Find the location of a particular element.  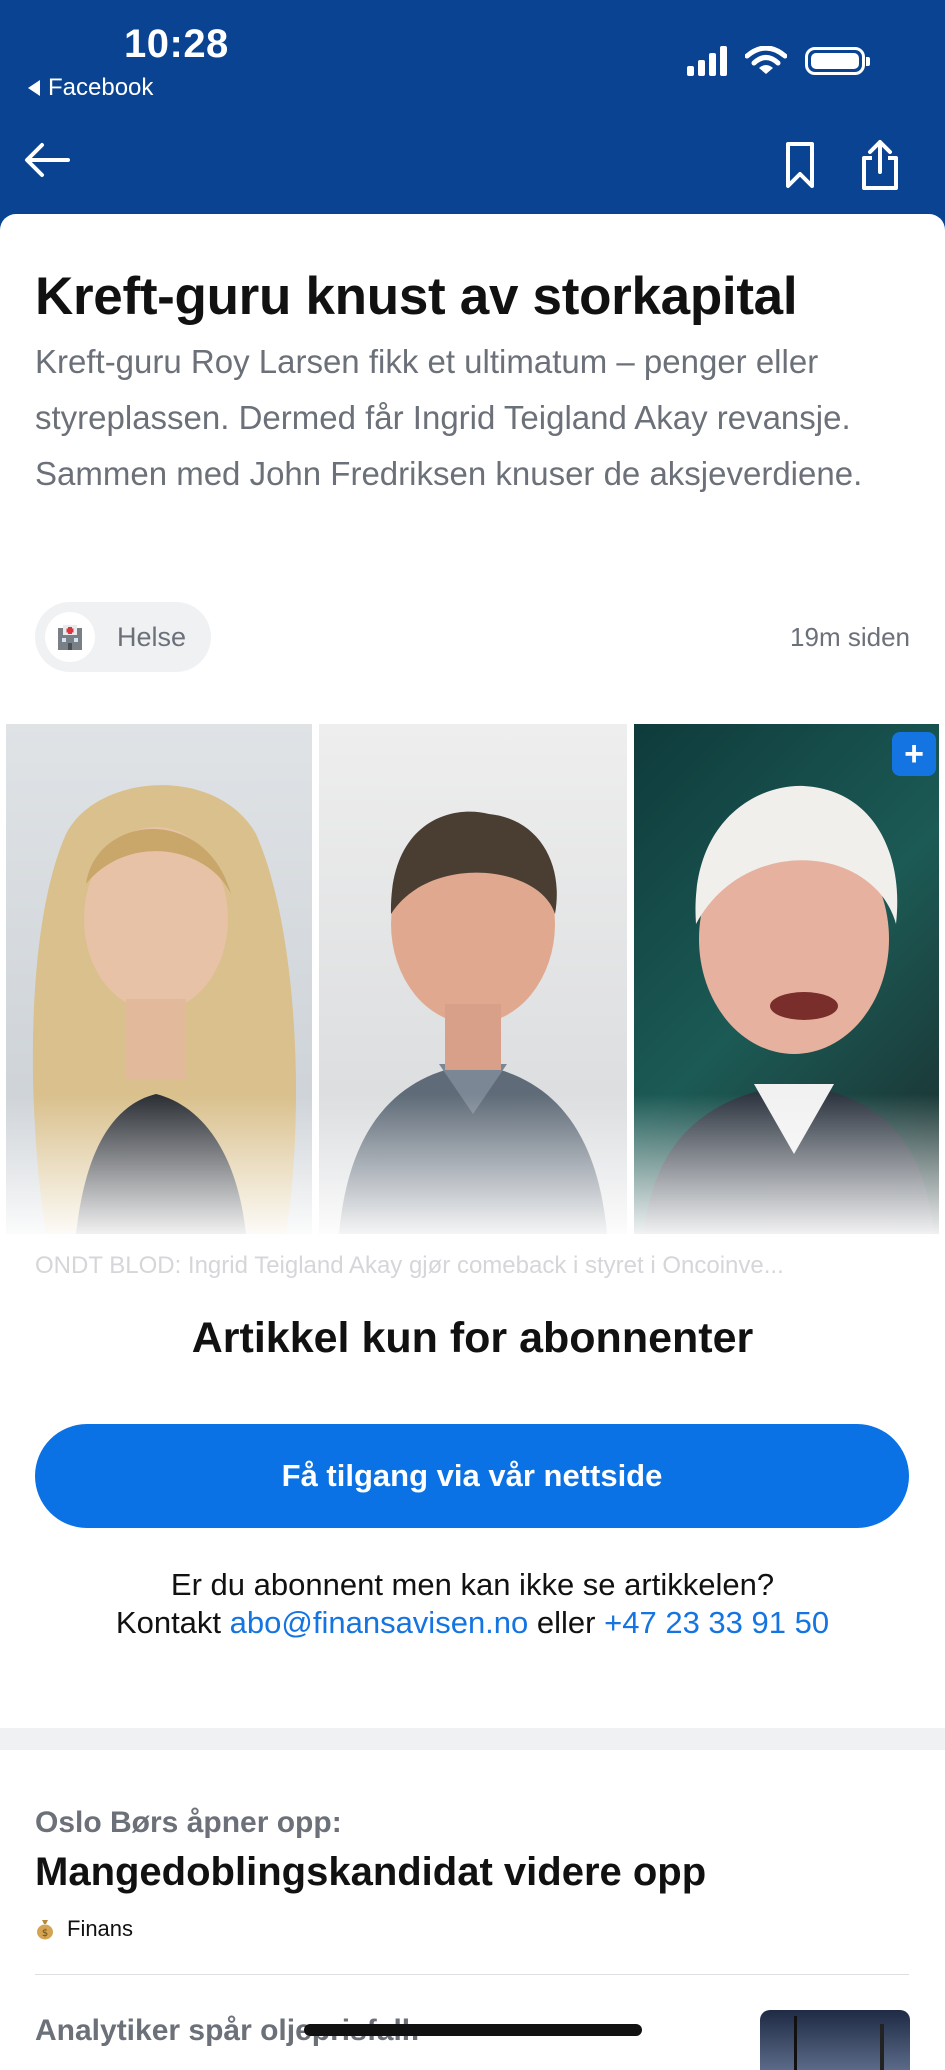

back-arrow-icon is located at coordinates (47, 160).